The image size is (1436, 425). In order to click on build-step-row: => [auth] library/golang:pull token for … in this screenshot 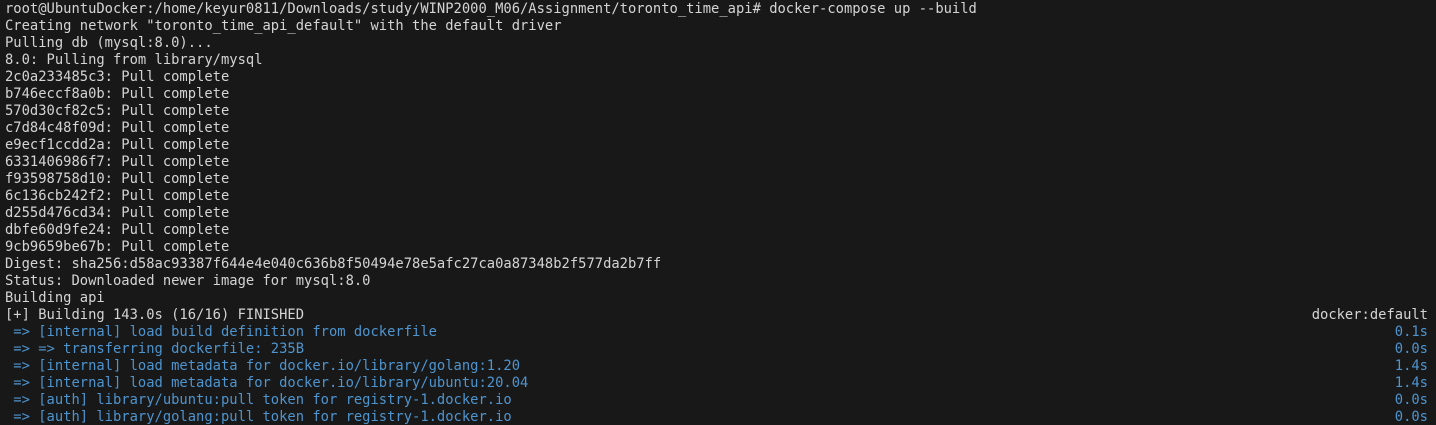, I will do `click(720, 417)`.